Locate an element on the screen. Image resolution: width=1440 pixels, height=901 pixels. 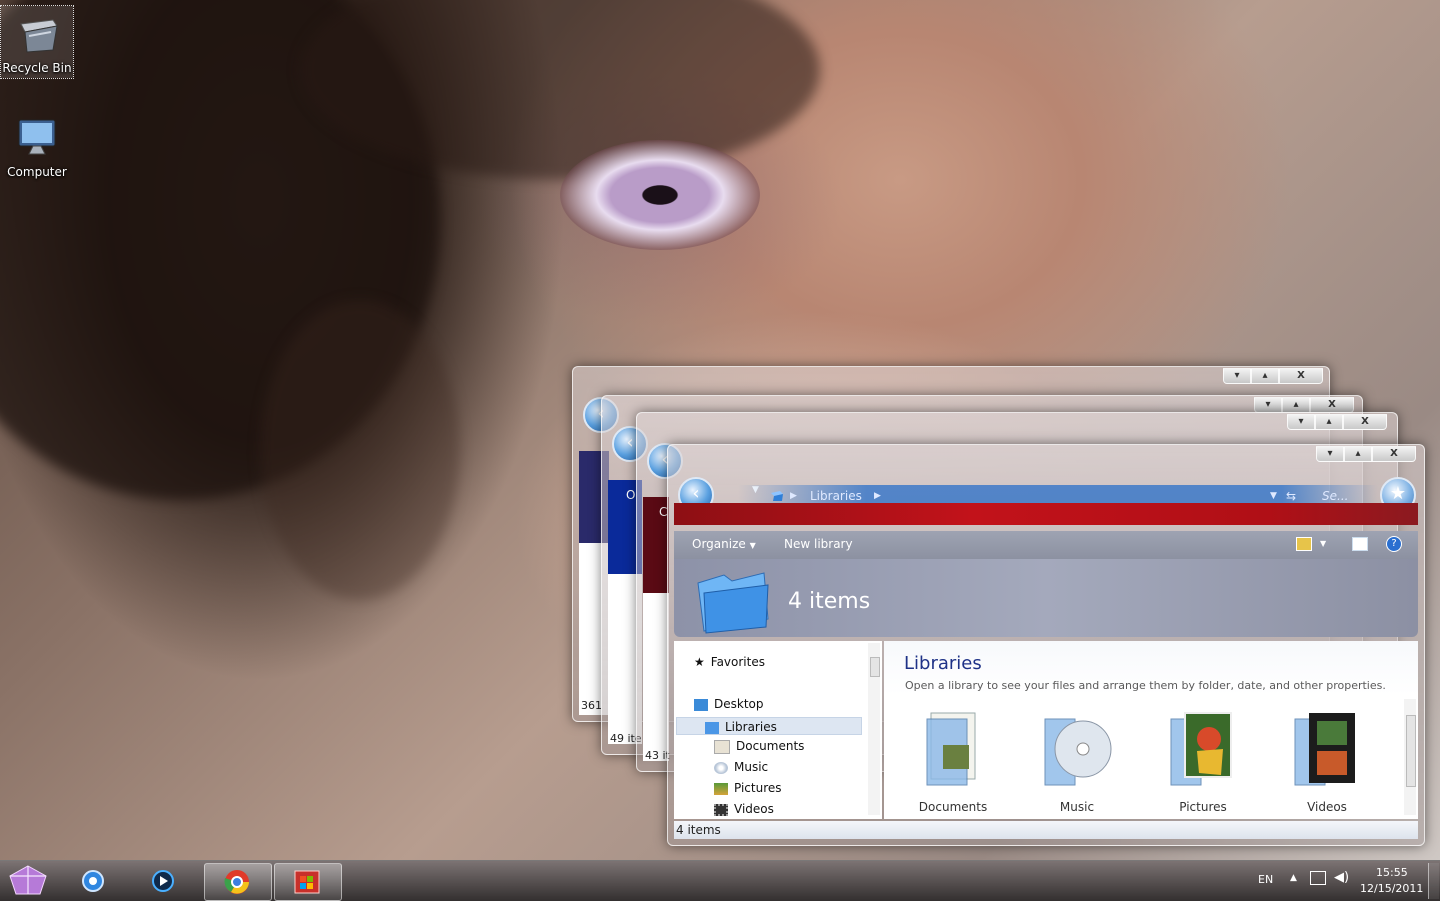
taskbar-media-player is located at coordinates (163, 881).